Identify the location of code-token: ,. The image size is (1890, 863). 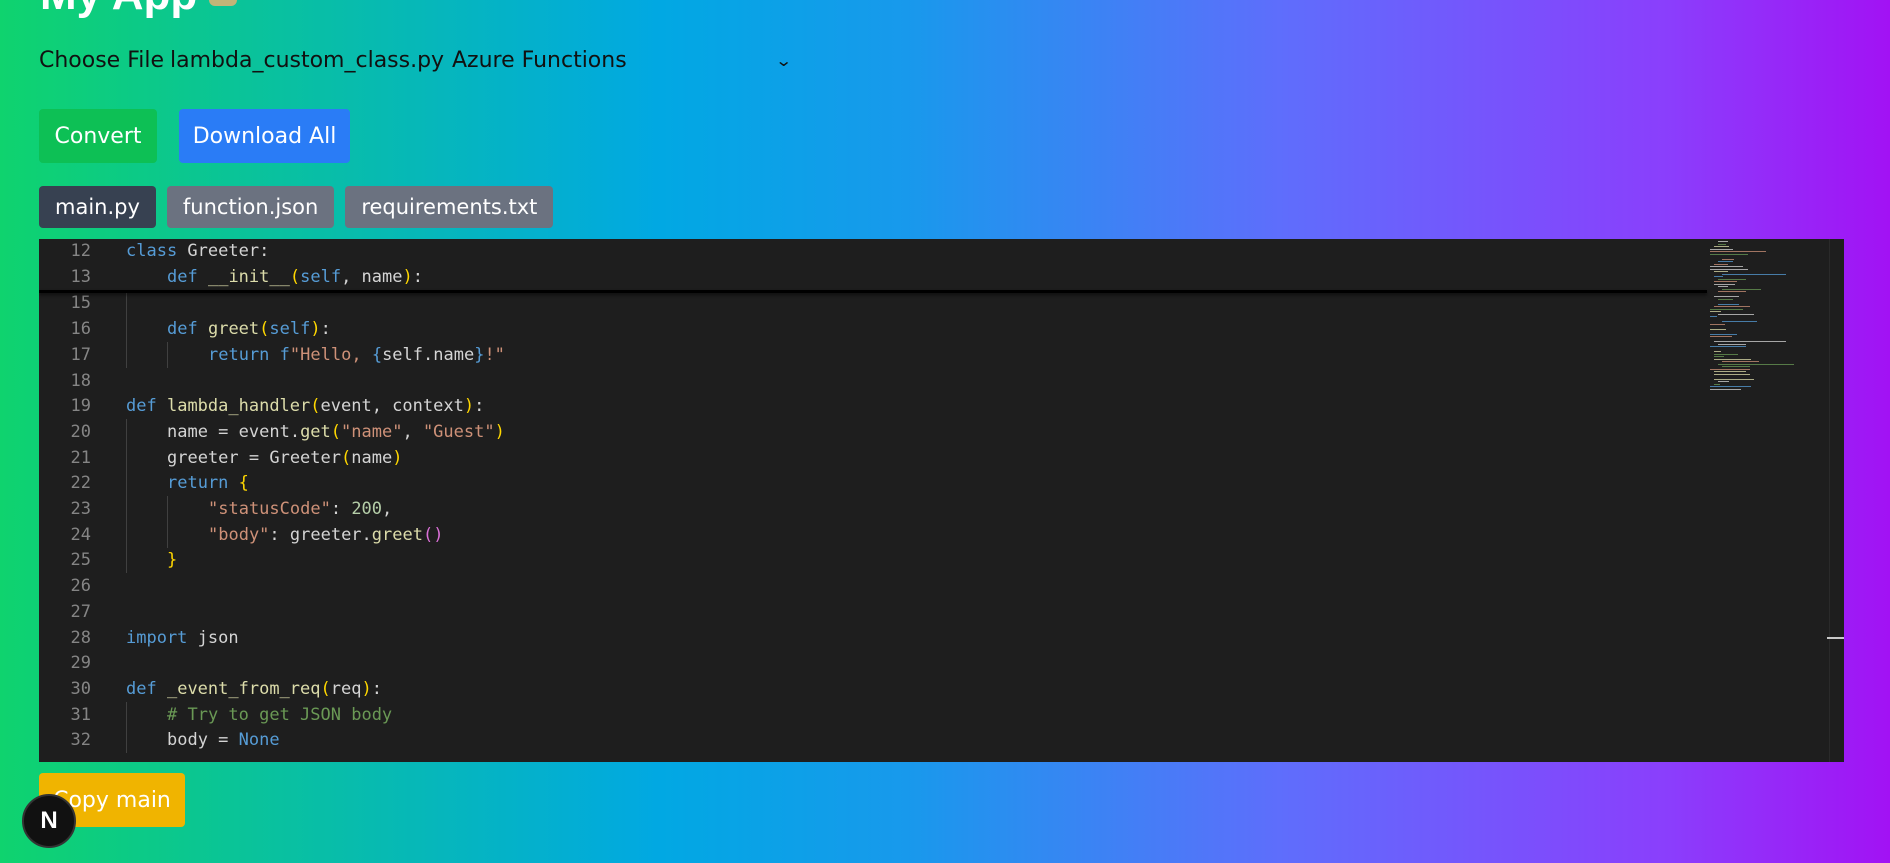
(412, 431).